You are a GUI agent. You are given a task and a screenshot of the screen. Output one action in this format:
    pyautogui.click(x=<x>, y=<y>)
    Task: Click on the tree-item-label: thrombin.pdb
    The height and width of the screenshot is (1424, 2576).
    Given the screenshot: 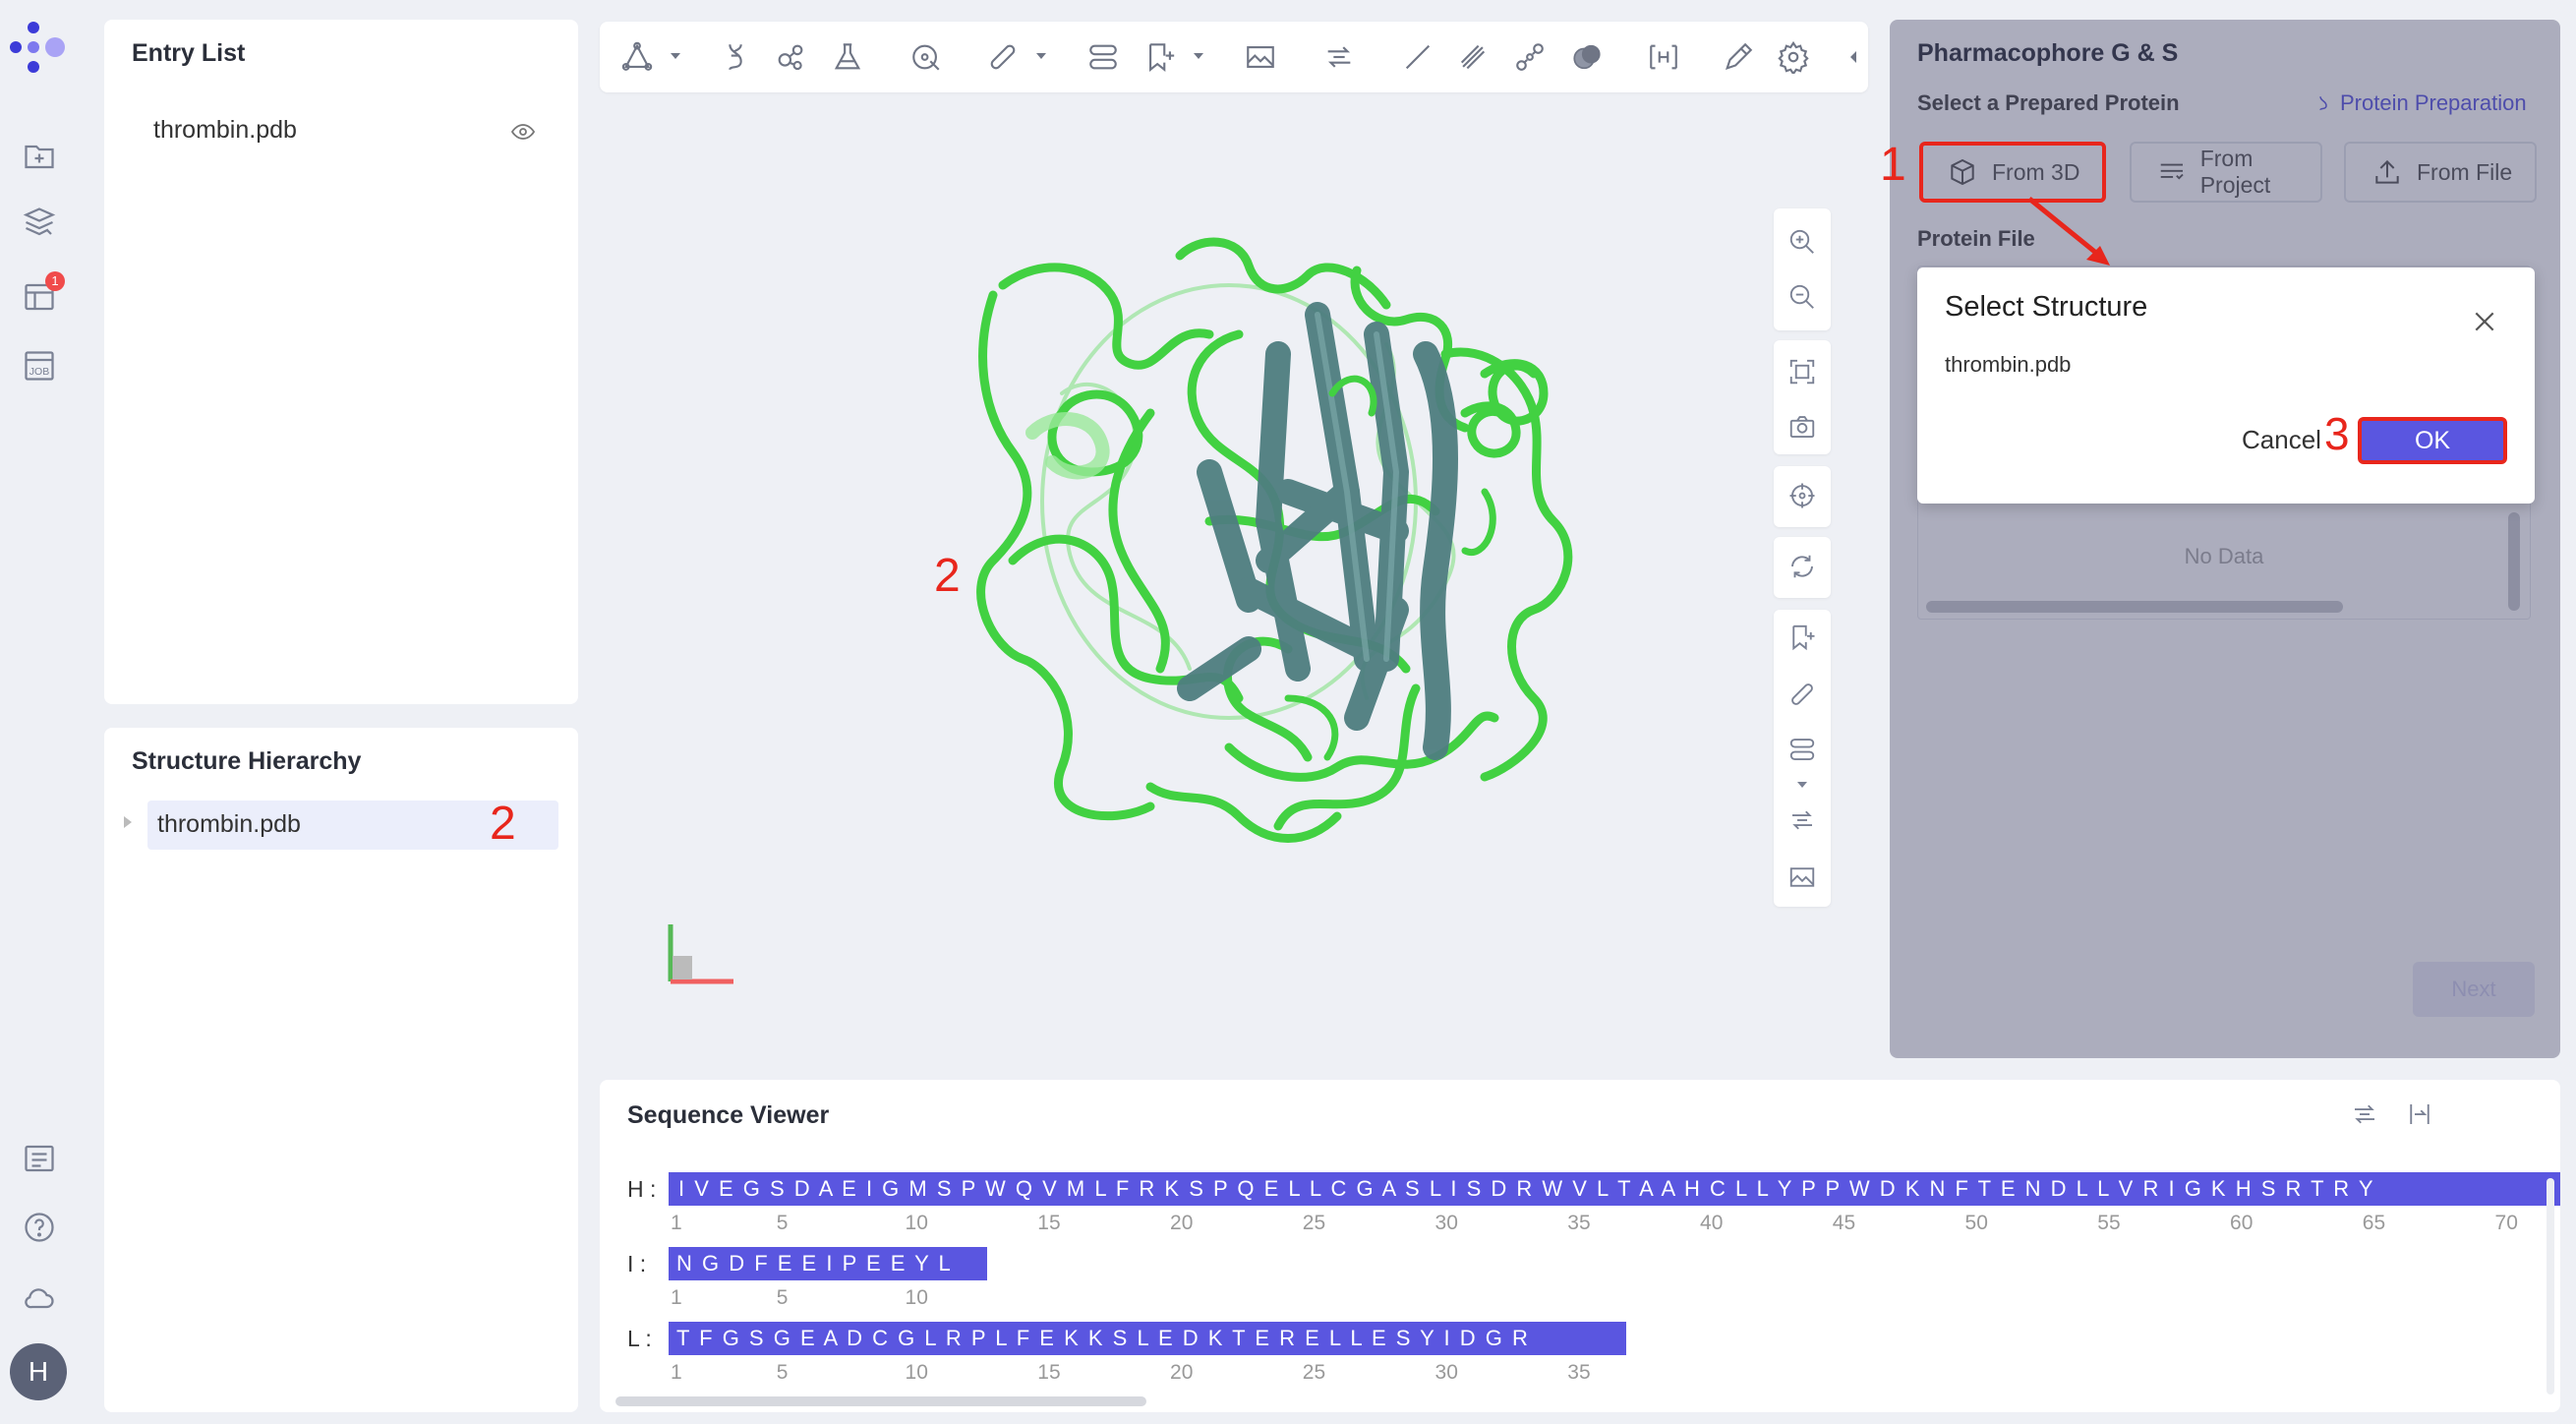 What is the action you would take?
    pyautogui.click(x=229, y=824)
    